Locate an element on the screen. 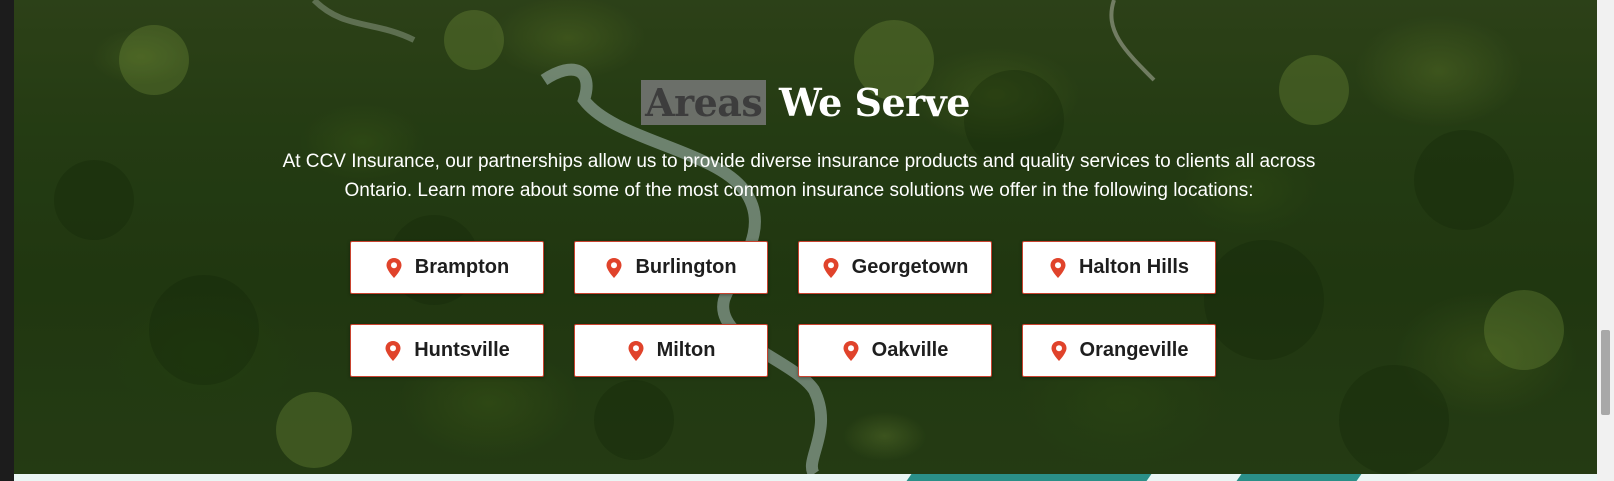 The height and width of the screenshot is (481, 1614). location-label: Brampton is located at coordinates (462, 267).